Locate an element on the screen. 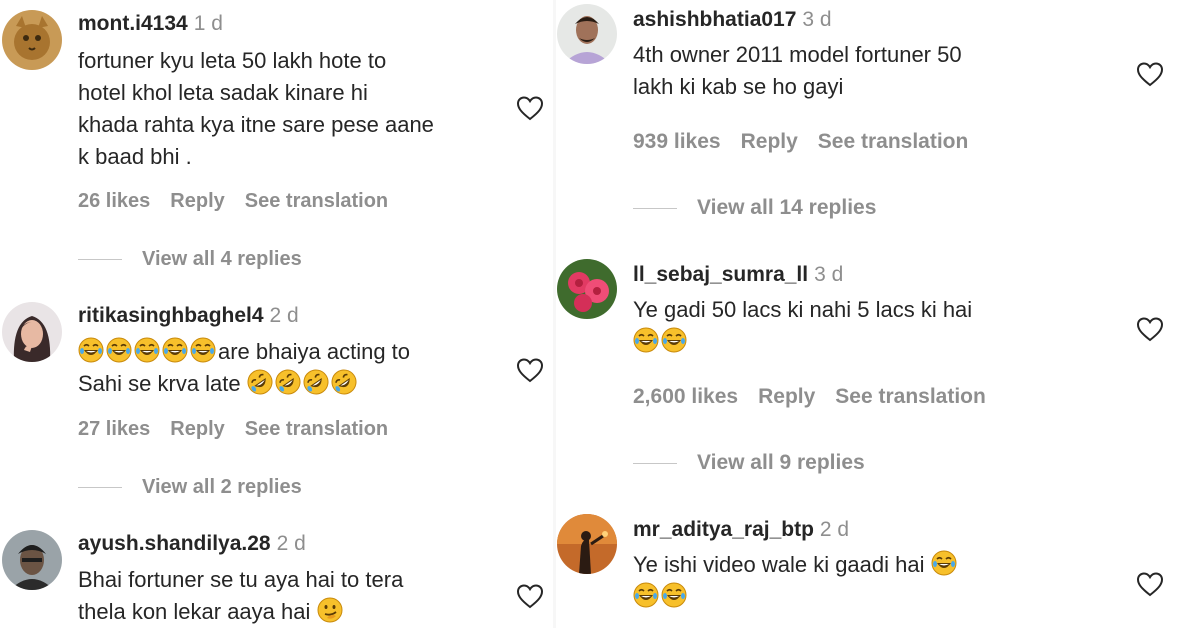 The width and height of the screenshot is (1200, 628). comment-text: are bhaiya acting to Sahi se krva late is located at coordinates (244, 368).